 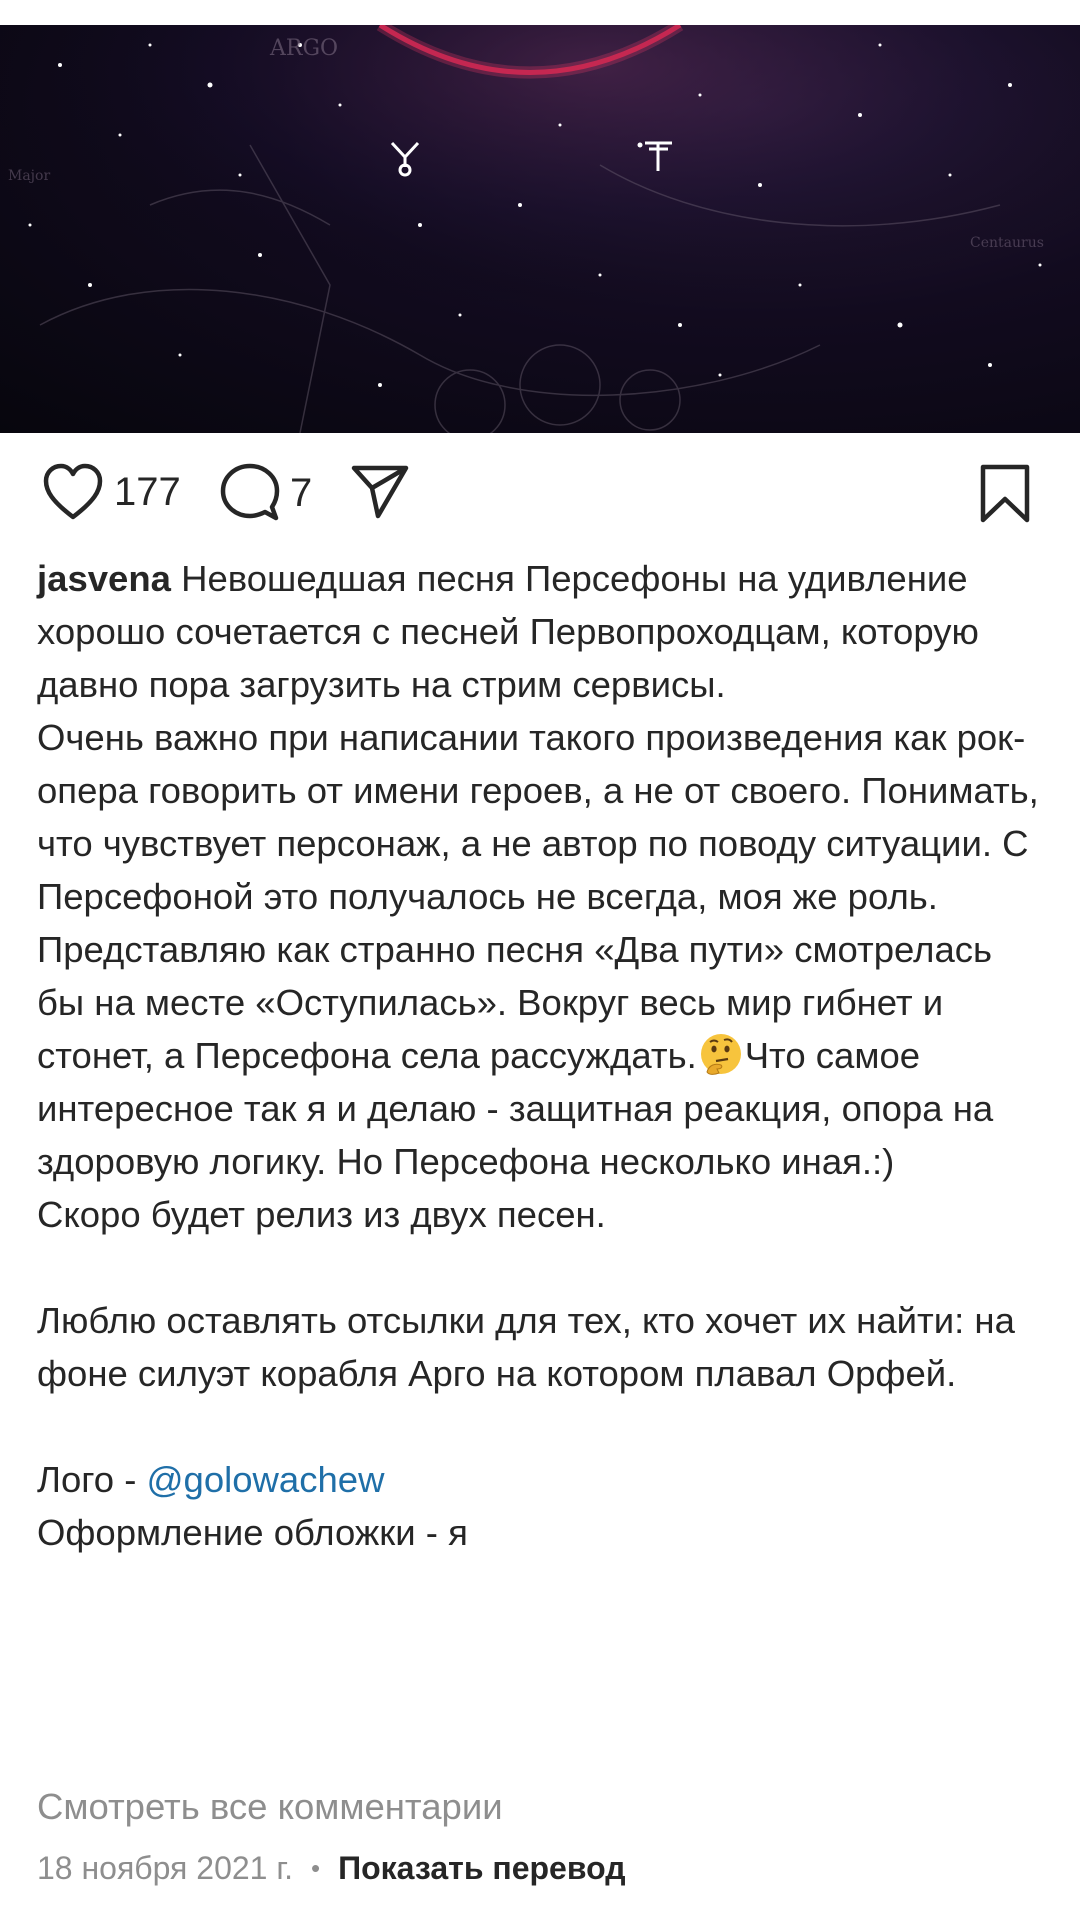 What do you see at coordinates (73, 491) in the screenshot?
I see `heart-icon` at bounding box center [73, 491].